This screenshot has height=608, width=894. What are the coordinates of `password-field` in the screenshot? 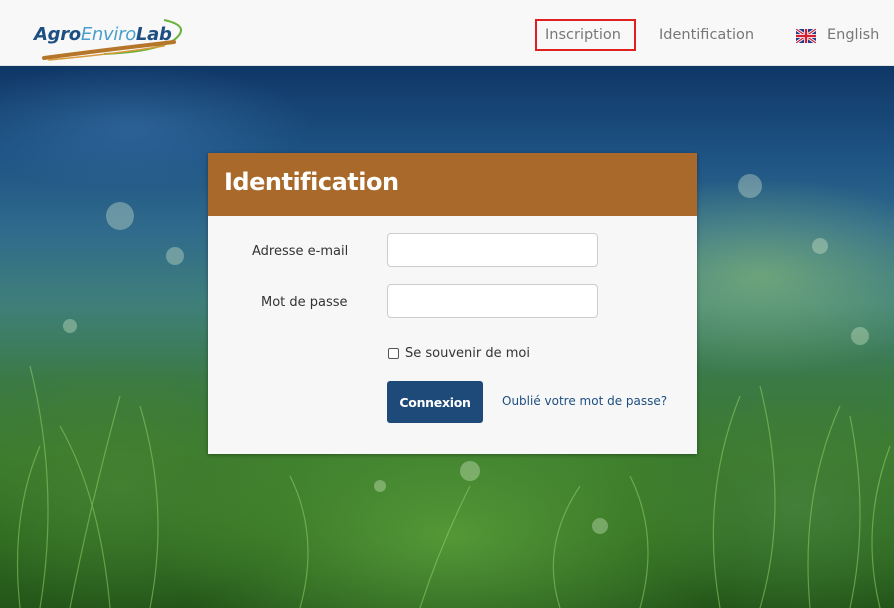 It's located at (492, 301).